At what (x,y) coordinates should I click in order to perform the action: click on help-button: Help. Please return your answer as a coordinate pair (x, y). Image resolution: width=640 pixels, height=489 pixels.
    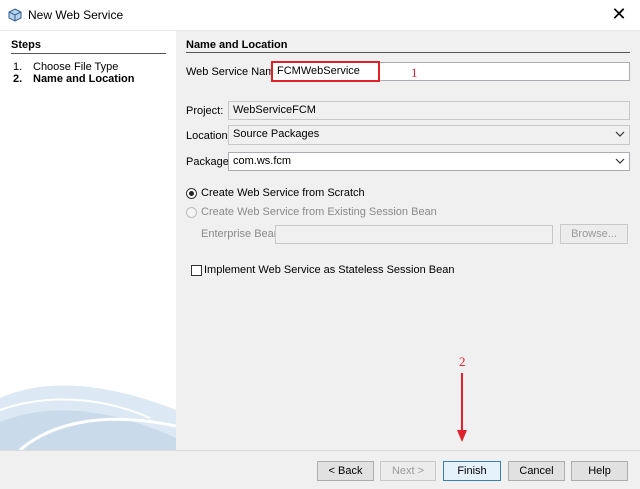
    Looking at the image, I should click on (599, 471).